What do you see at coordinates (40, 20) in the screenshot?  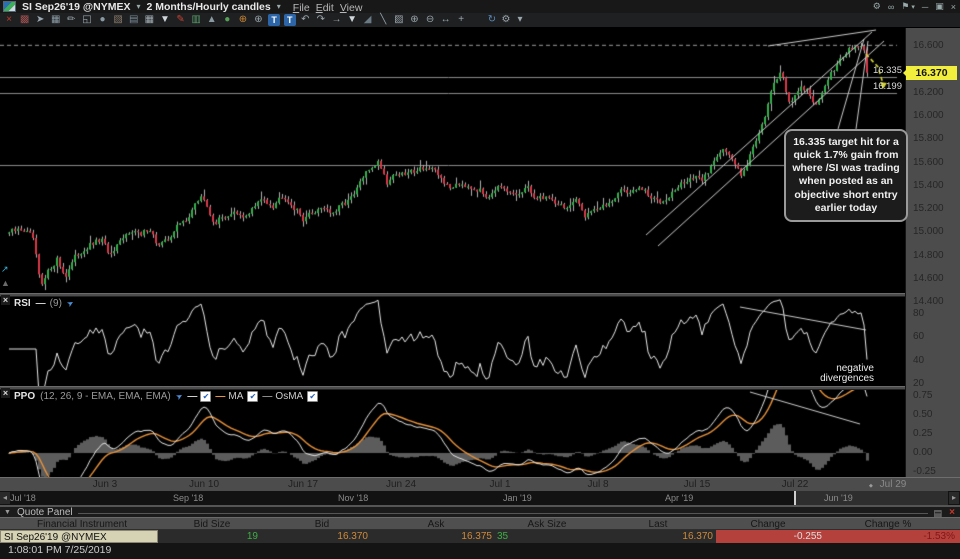 I see `cursor-tool-icon: ➤` at bounding box center [40, 20].